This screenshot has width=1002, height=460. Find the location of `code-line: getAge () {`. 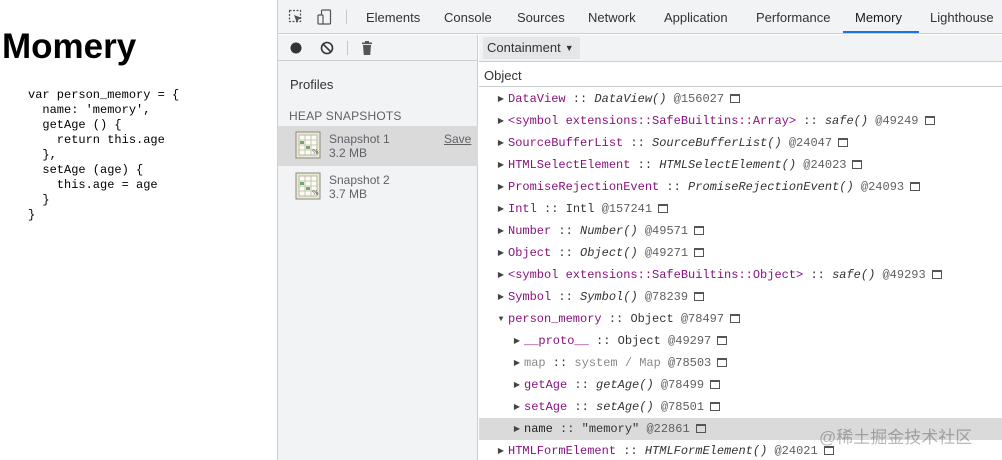

code-line: getAge () { is located at coordinates (75, 125).